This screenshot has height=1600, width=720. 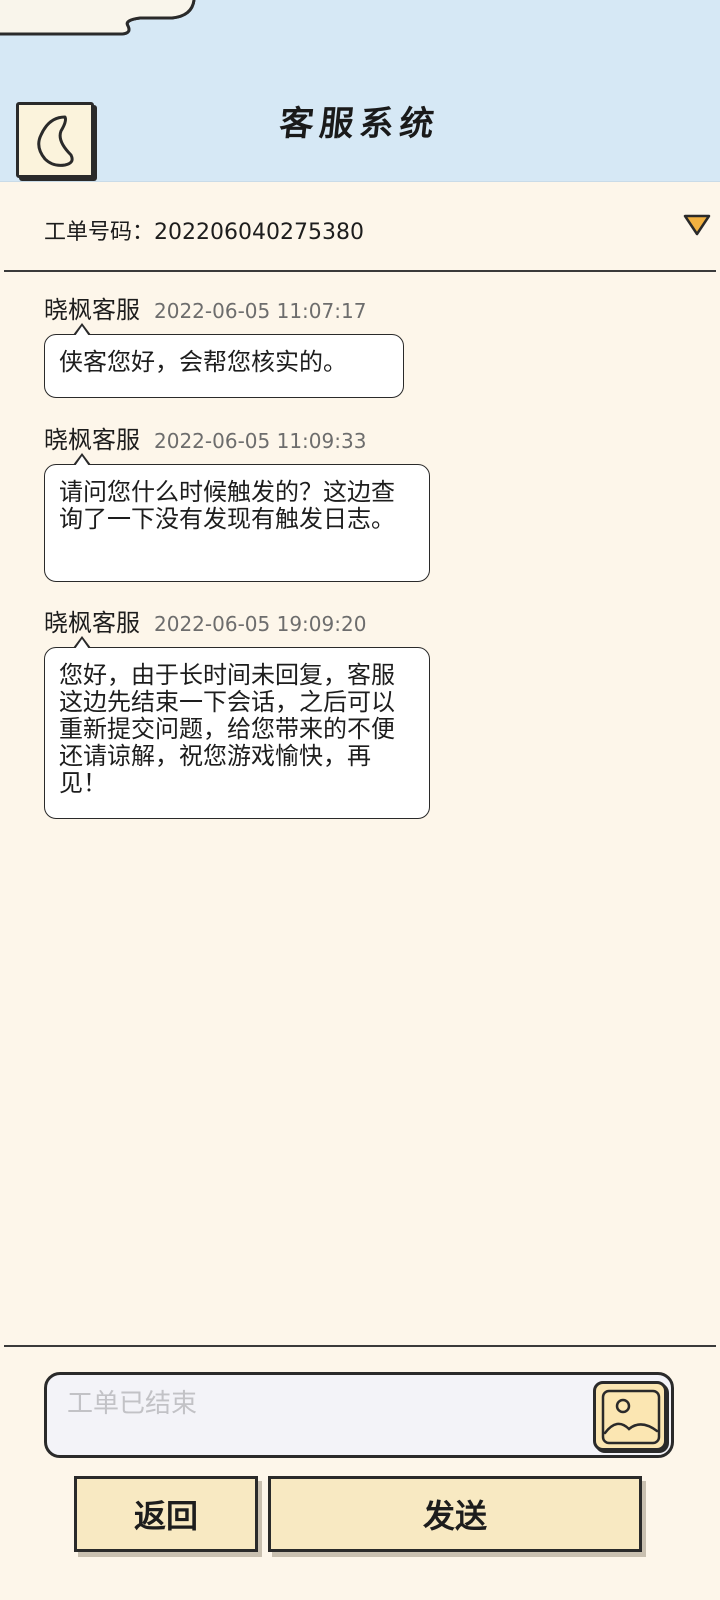 I want to click on ticket-row: 工单号码：202206040275380, so click(x=379, y=234).